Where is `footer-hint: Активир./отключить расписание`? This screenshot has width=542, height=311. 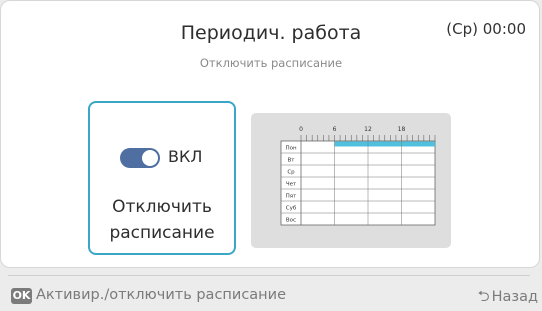 footer-hint: Активир./отключить расписание is located at coordinates (161, 295).